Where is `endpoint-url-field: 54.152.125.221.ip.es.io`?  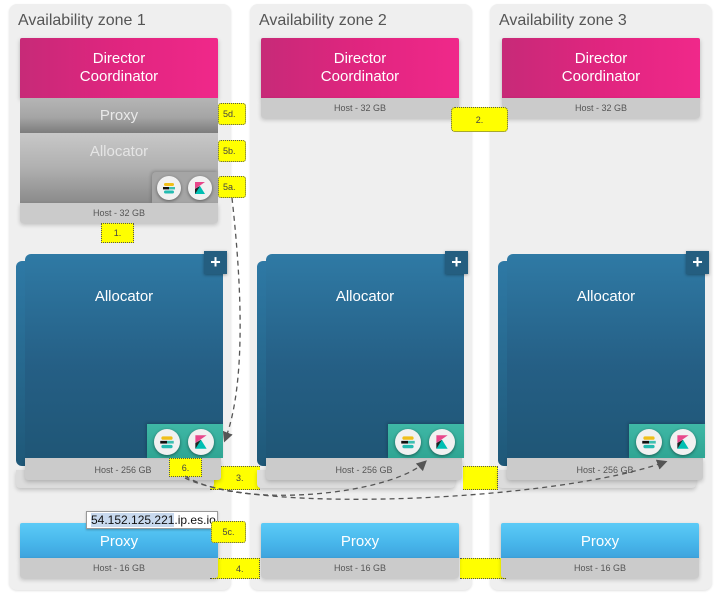 endpoint-url-field: 54.152.125.221.ip.es.io is located at coordinates (152, 520).